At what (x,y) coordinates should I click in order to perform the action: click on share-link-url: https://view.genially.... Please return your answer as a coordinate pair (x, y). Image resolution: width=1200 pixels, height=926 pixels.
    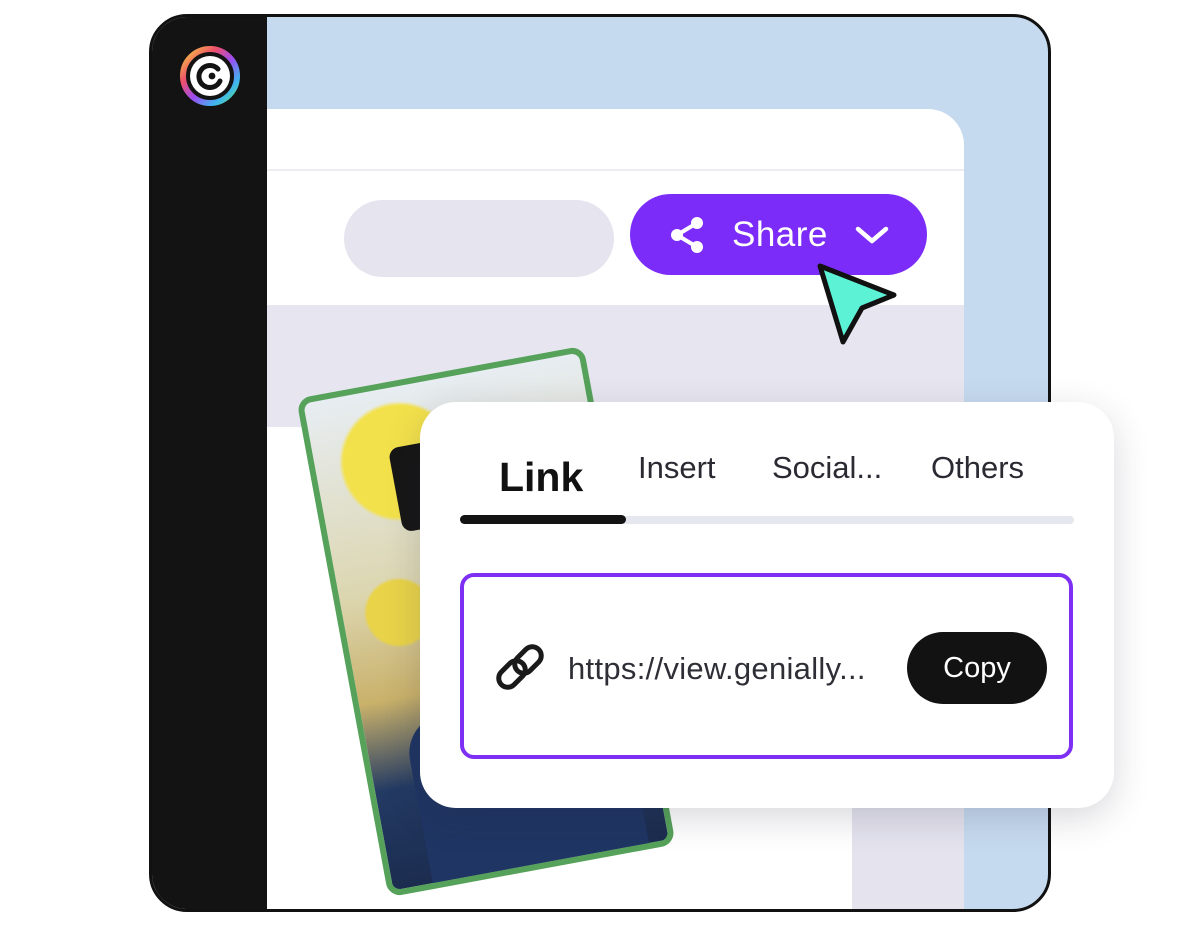
    Looking at the image, I should click on (717, 668).